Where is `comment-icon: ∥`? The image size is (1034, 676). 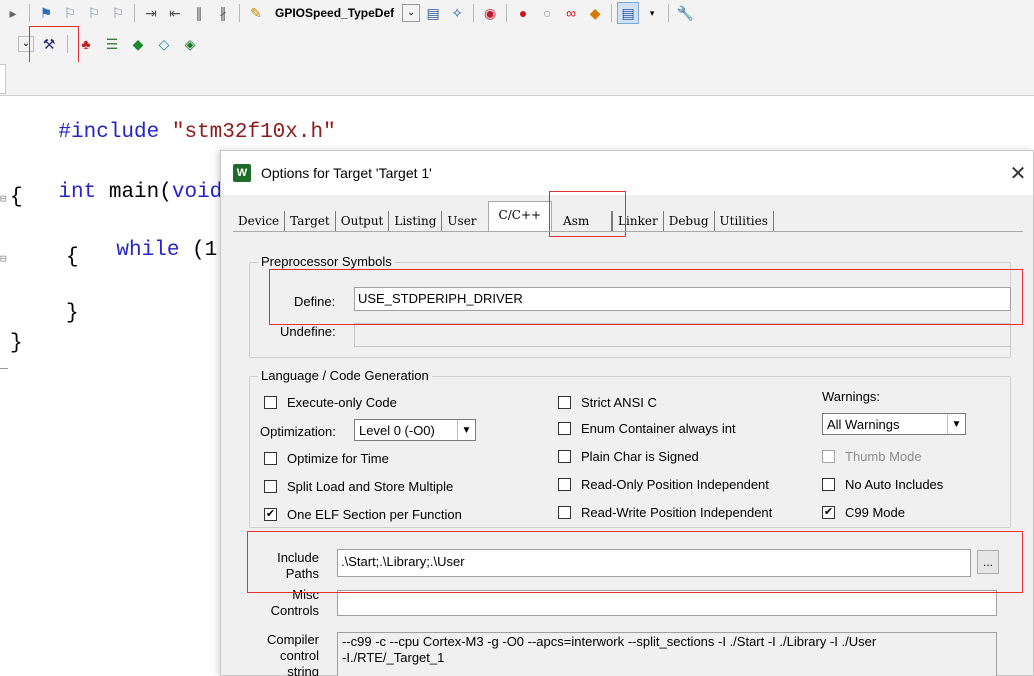 comment-icon: ∥ is located at coordinates (199, 13).